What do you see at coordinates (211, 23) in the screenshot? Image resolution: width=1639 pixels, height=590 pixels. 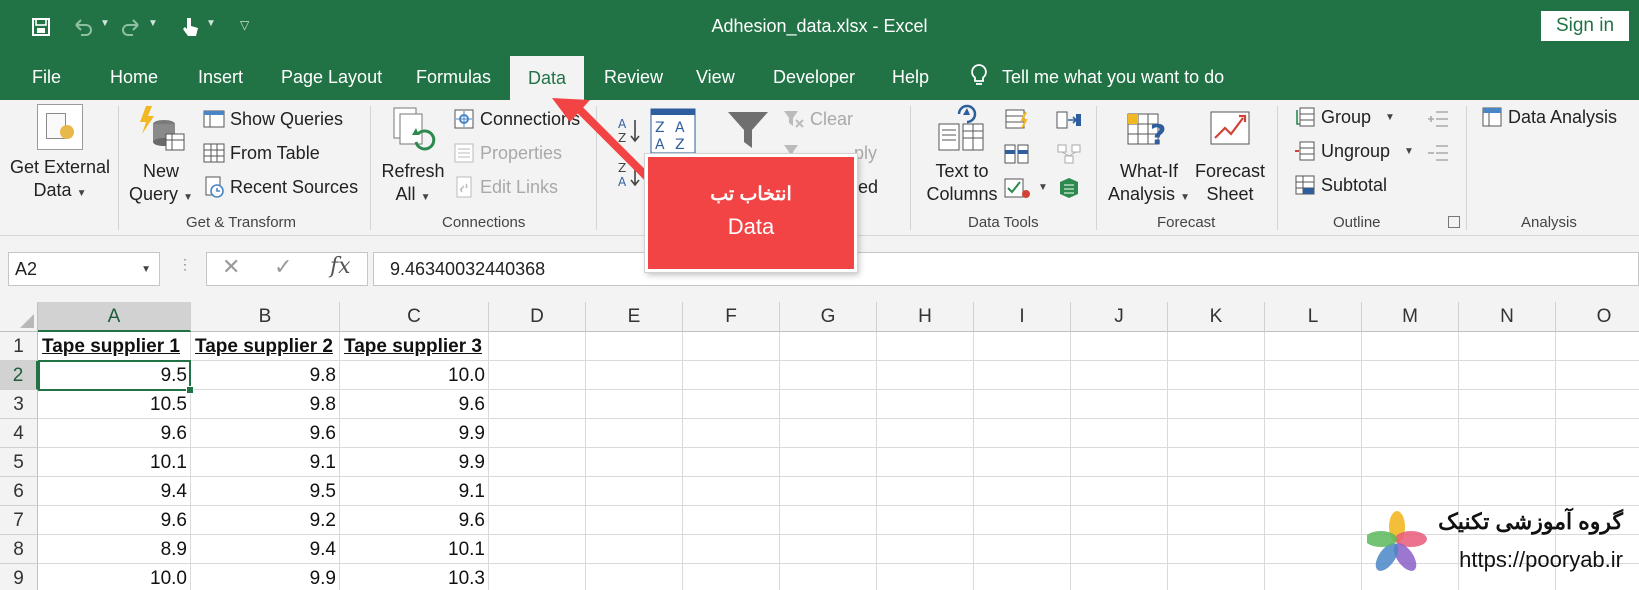 I see `touch-mode-dropdown-icon: ▼` at bounding box center [211, 23].